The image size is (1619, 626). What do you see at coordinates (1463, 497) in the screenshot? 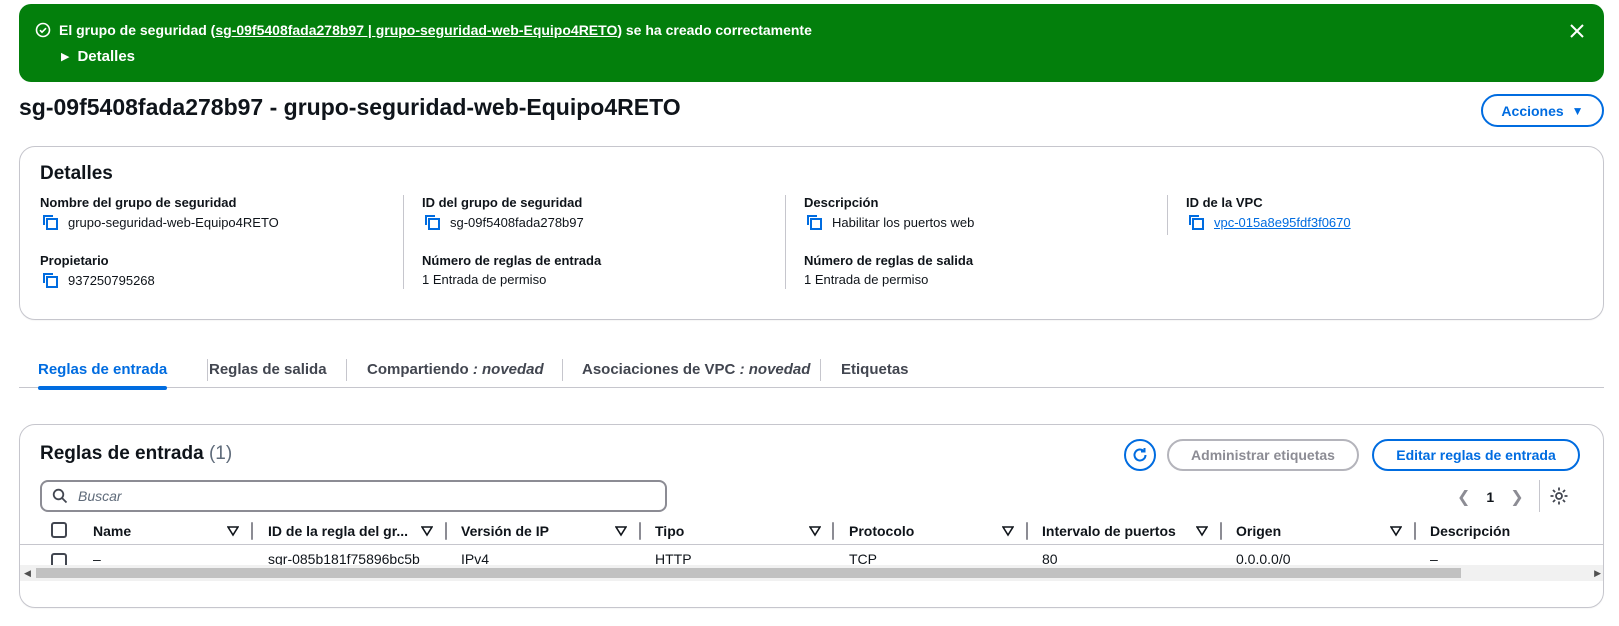
I see `chevron-left-icon: ❮` at bounding box center [1463, 497].